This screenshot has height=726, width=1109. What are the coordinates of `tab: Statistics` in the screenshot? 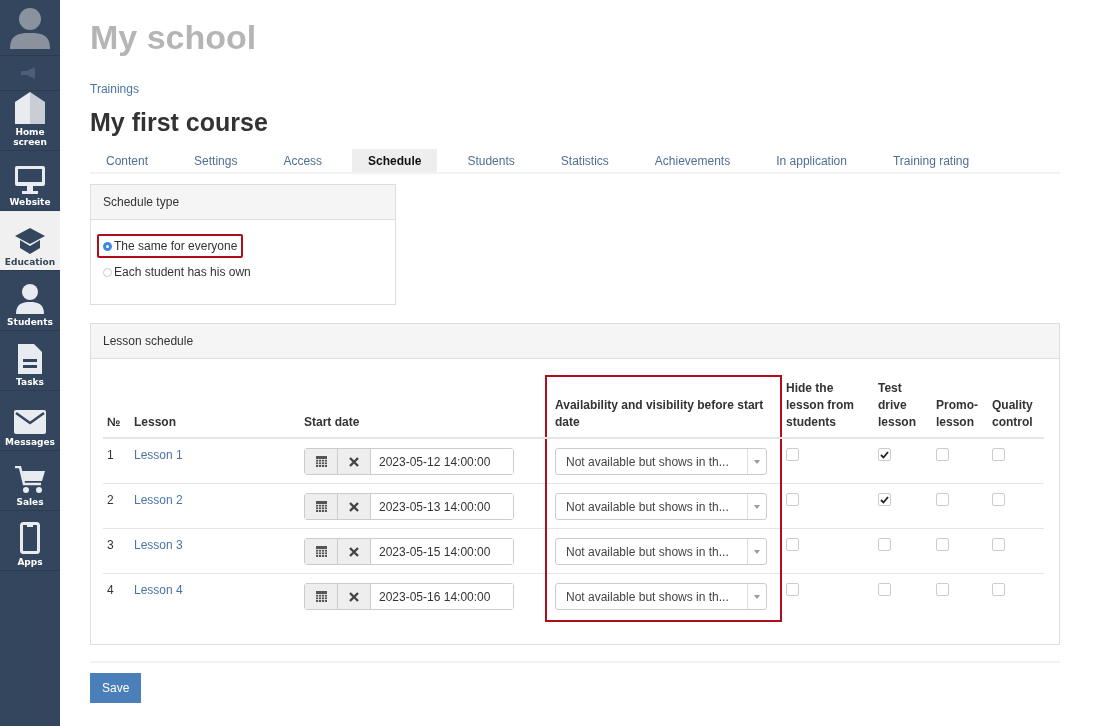 It's located at (584, 160).